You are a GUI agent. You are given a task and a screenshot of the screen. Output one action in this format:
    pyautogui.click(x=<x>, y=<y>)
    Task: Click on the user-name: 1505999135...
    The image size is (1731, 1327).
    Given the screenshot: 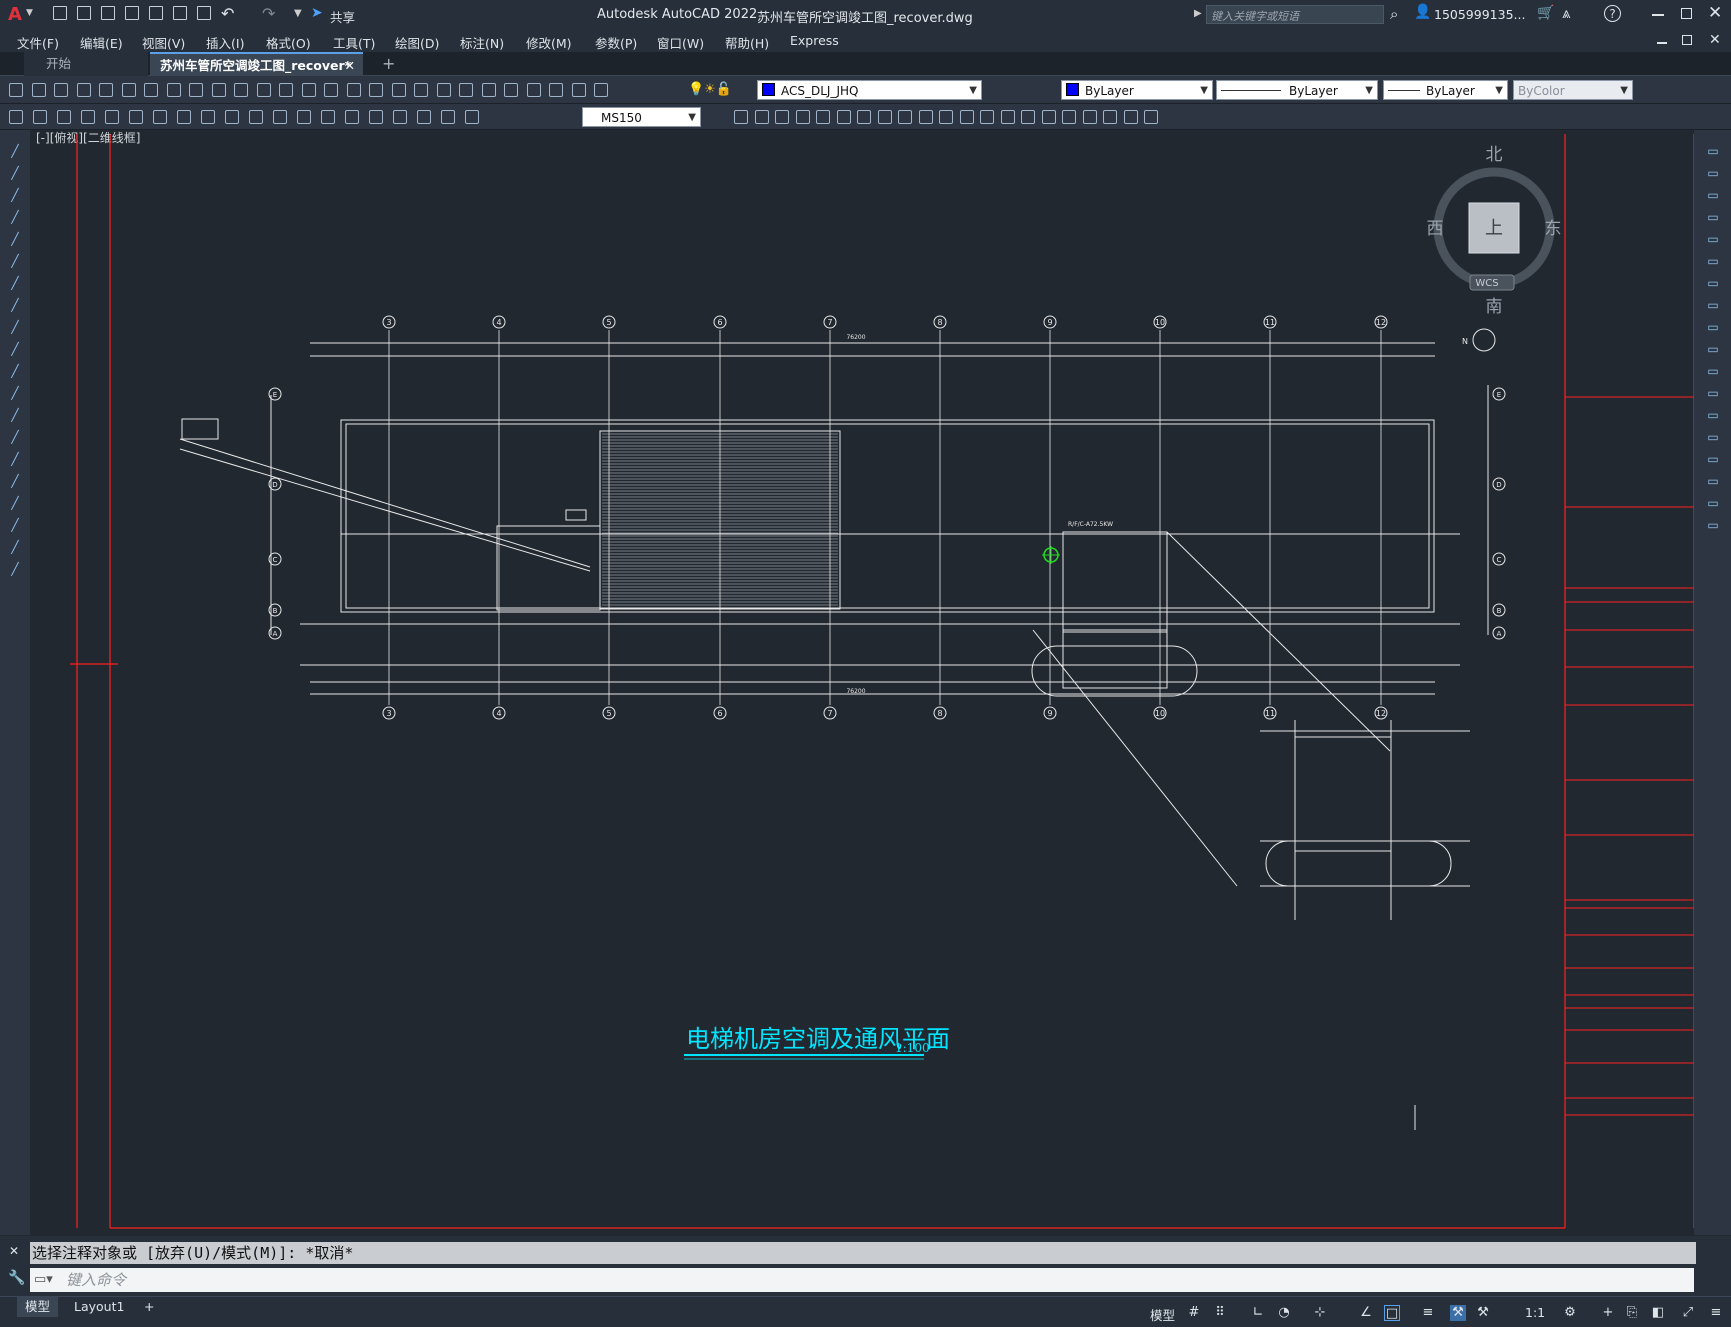 What is the action you would take?
    pyautogui.click(x=1479, y=14)
    